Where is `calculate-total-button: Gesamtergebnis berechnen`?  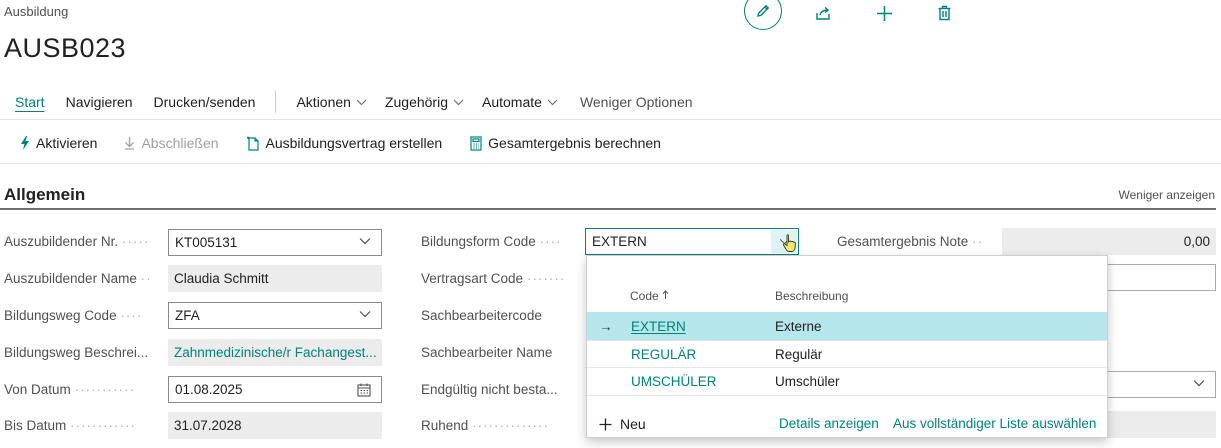
calculate-total-button: Gesamtergebnis berechnen is located at coordinates (565, 143).